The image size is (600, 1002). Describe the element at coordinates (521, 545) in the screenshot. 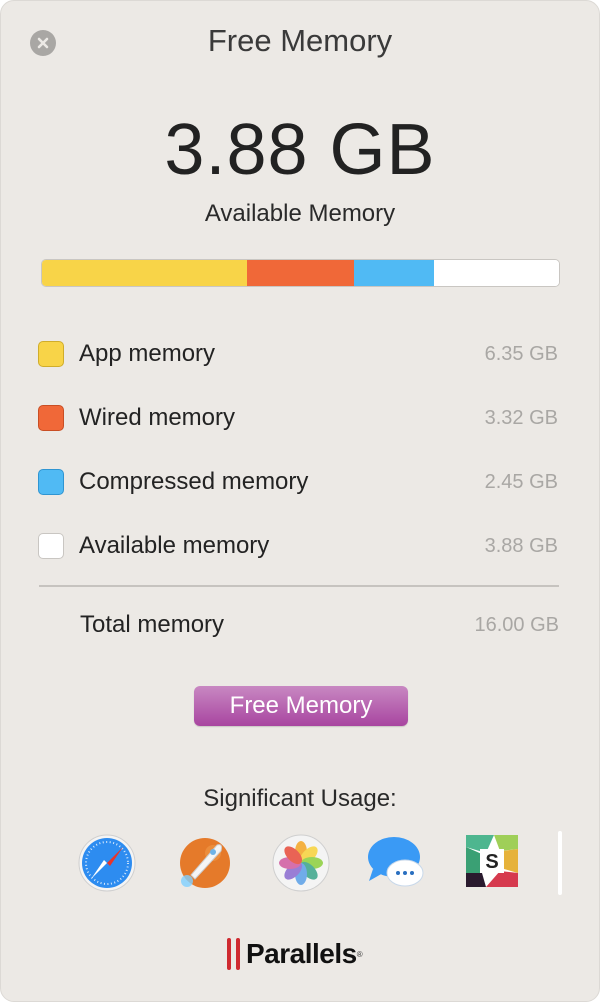

I see `legend-value: 3.88 GB` at that location.